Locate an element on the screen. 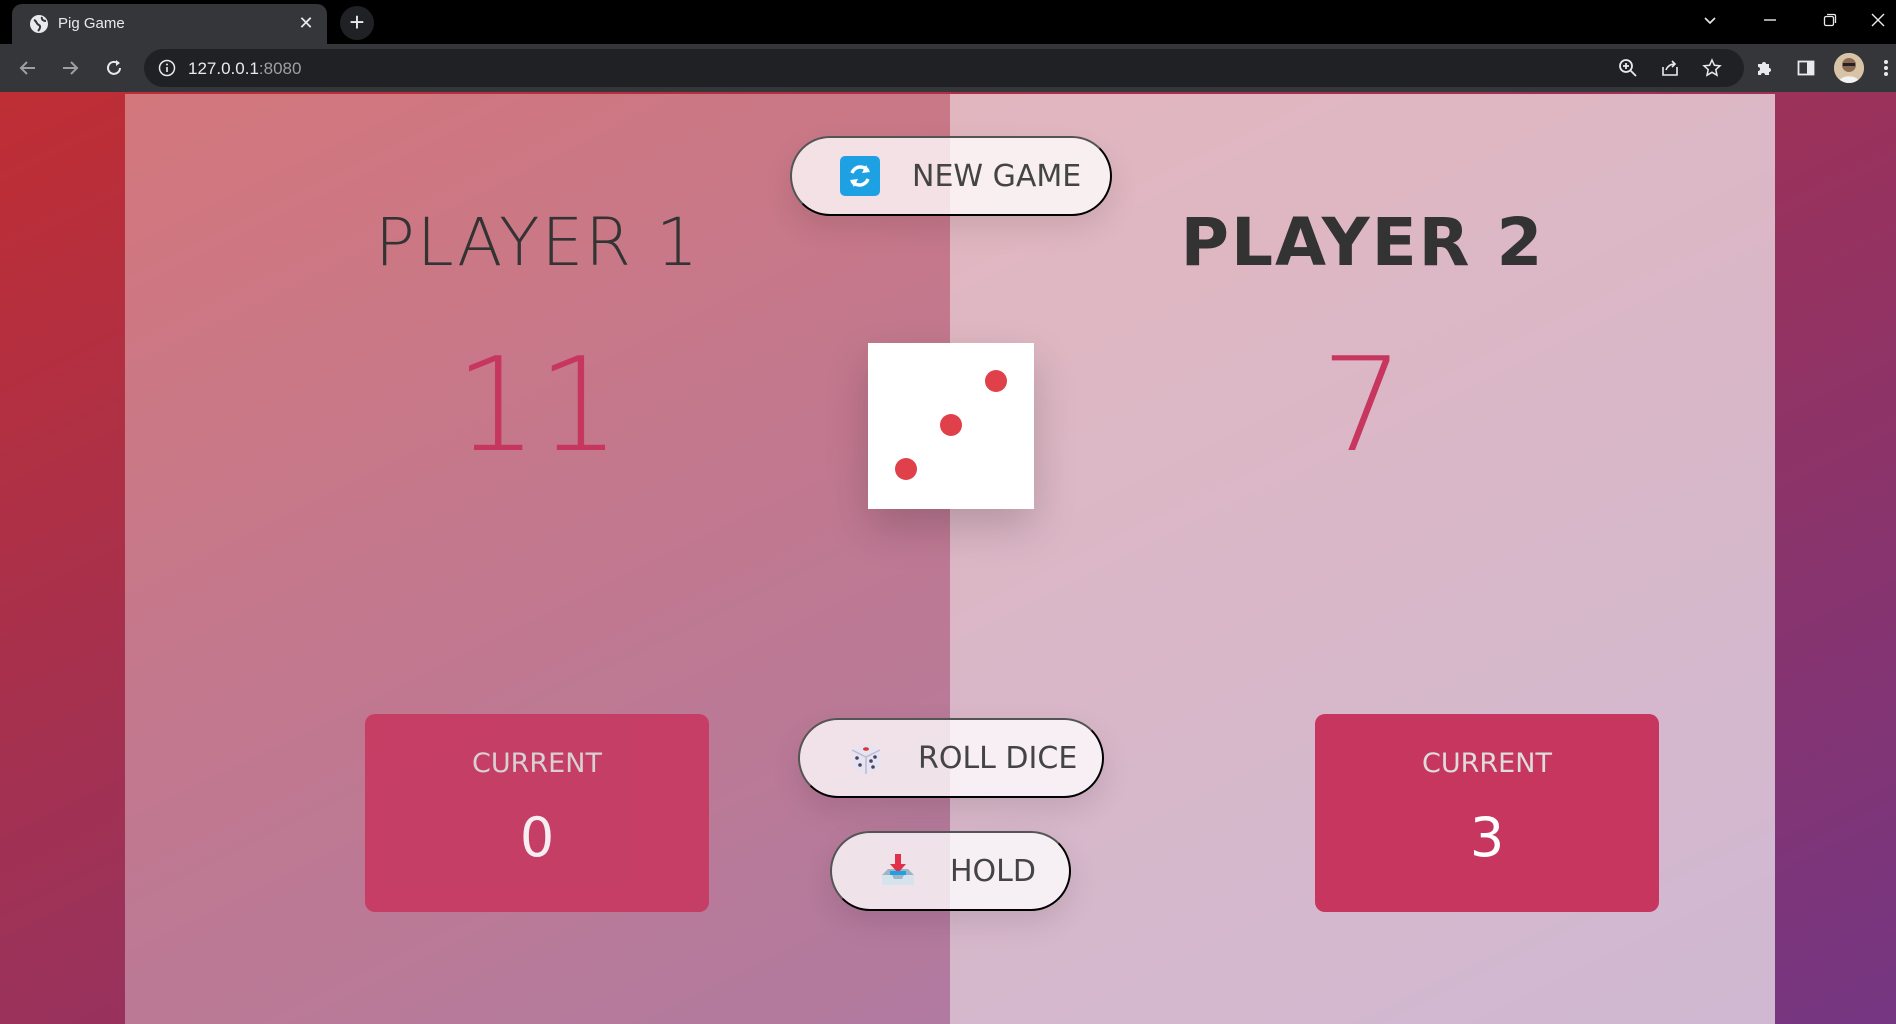 This screenshot has width=1896, height=1024. plus-icon: + is located at coordinates (357, 22).